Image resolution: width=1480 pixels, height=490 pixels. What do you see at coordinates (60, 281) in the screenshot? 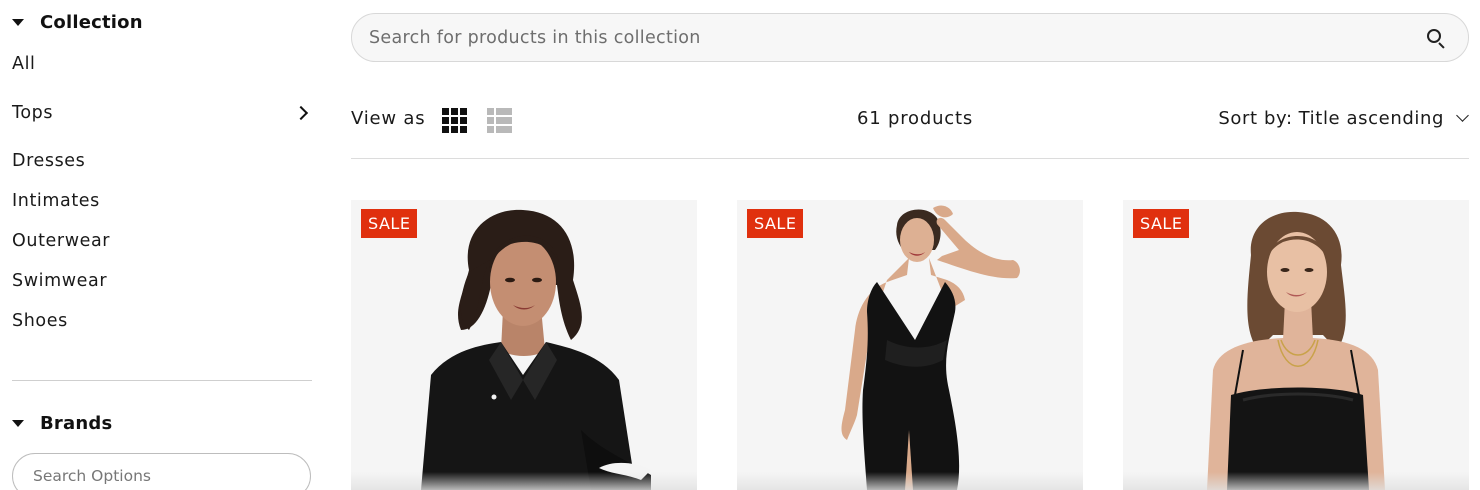
I see `category-label: Swimwear` at bounding box center [60, 281].